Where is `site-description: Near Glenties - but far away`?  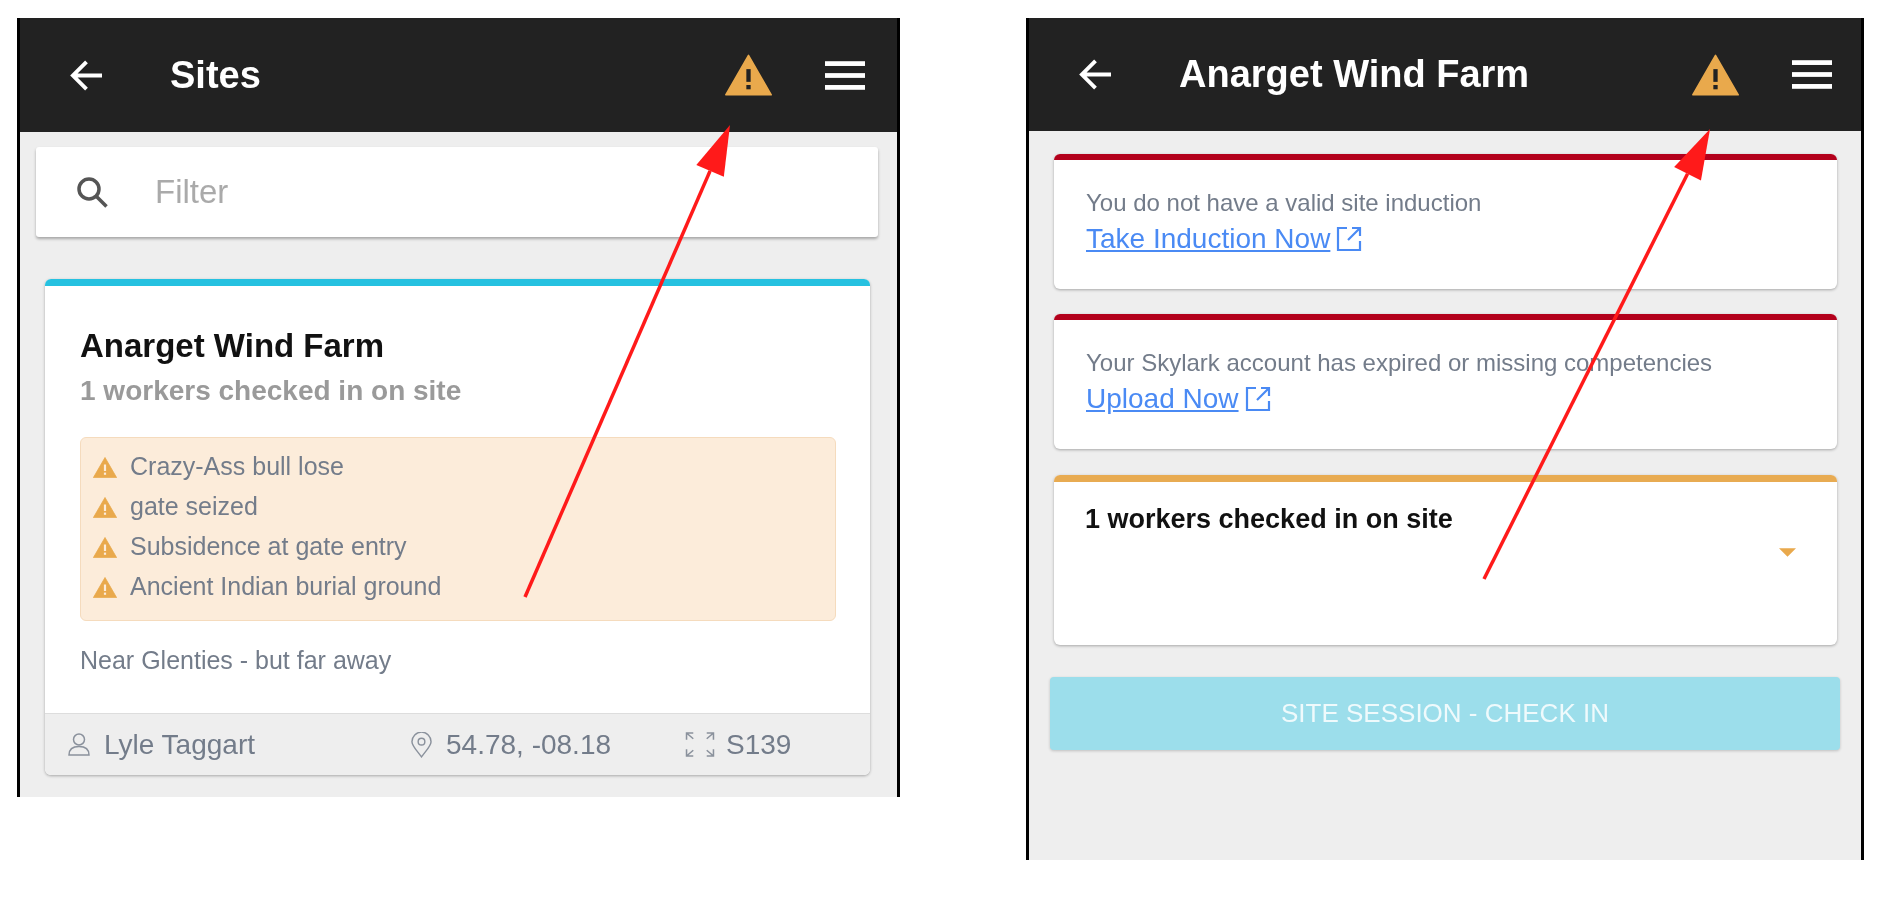 site-description: Near Glenties - but far away is located at coordinates (236, 660).